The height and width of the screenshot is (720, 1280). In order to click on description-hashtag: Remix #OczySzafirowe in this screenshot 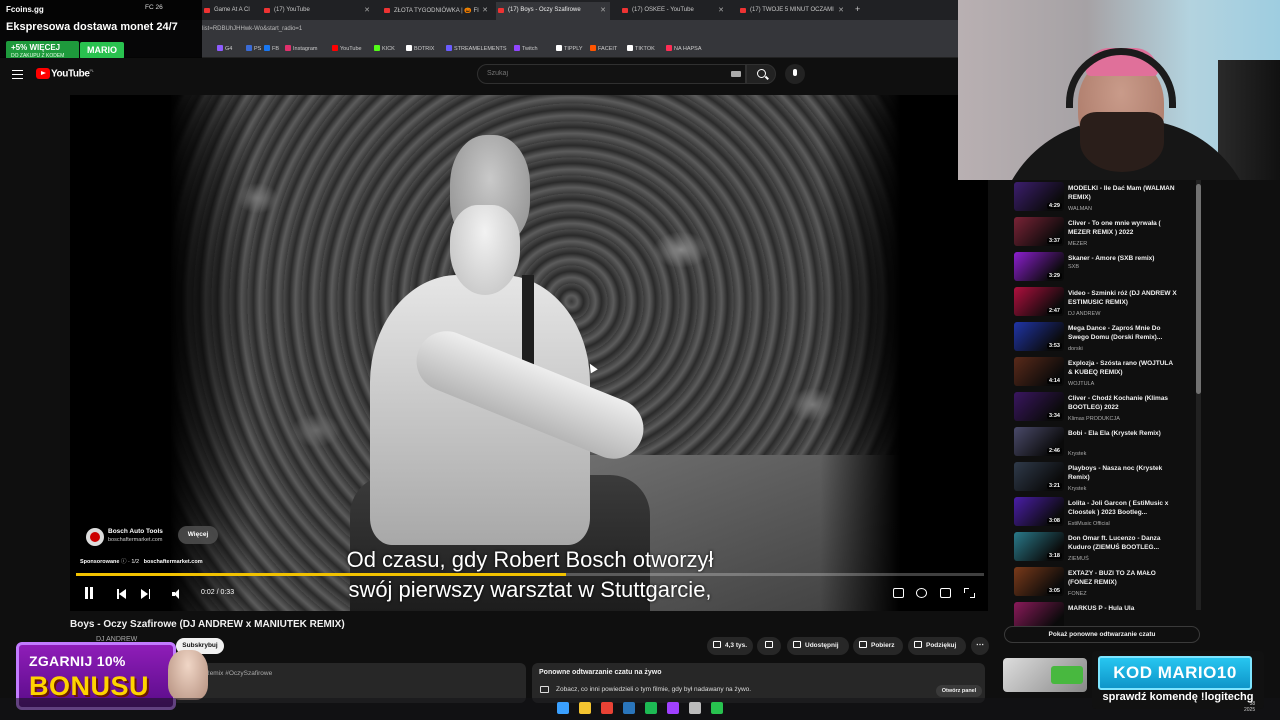, I will do `click(238, 673)`.